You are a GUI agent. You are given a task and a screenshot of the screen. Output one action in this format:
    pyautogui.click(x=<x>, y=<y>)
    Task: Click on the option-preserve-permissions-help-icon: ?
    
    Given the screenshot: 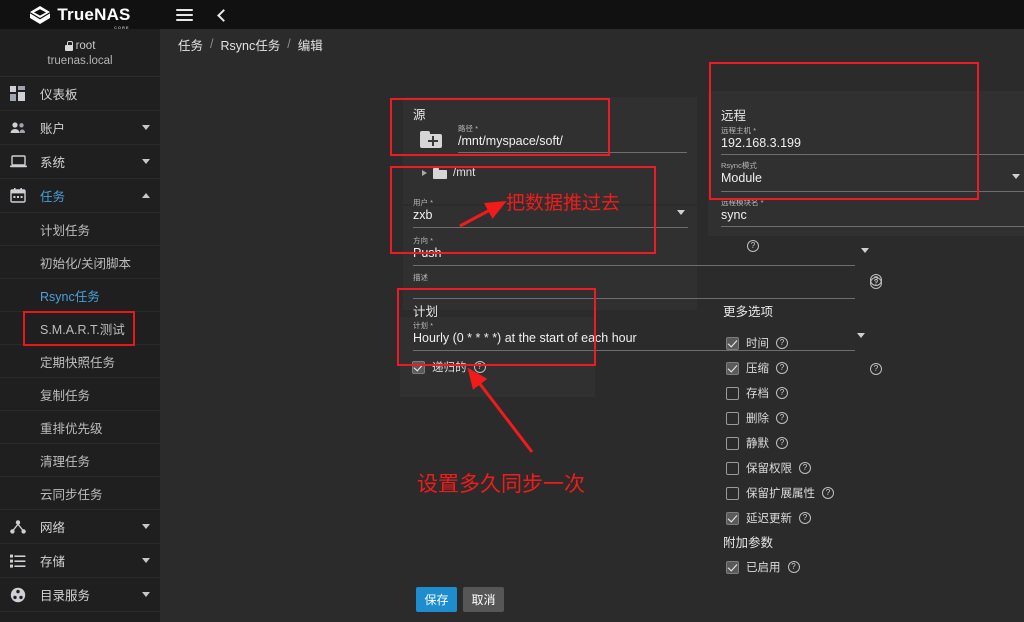 What is the action you would take?
    pyautogui.click(x=805, y=468)
    